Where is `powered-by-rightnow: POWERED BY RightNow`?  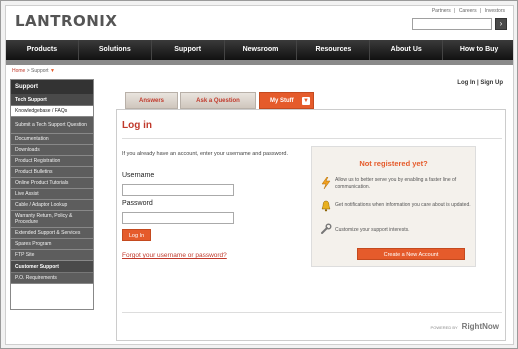 powered-by-rightnow: POWERED BY RightNow is located at coordinates (465, 326).